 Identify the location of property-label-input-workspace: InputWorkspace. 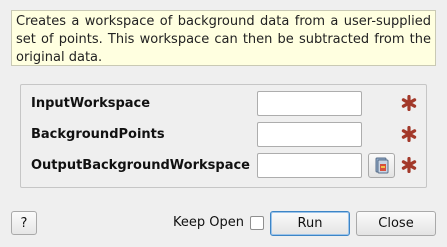
(91, 103).